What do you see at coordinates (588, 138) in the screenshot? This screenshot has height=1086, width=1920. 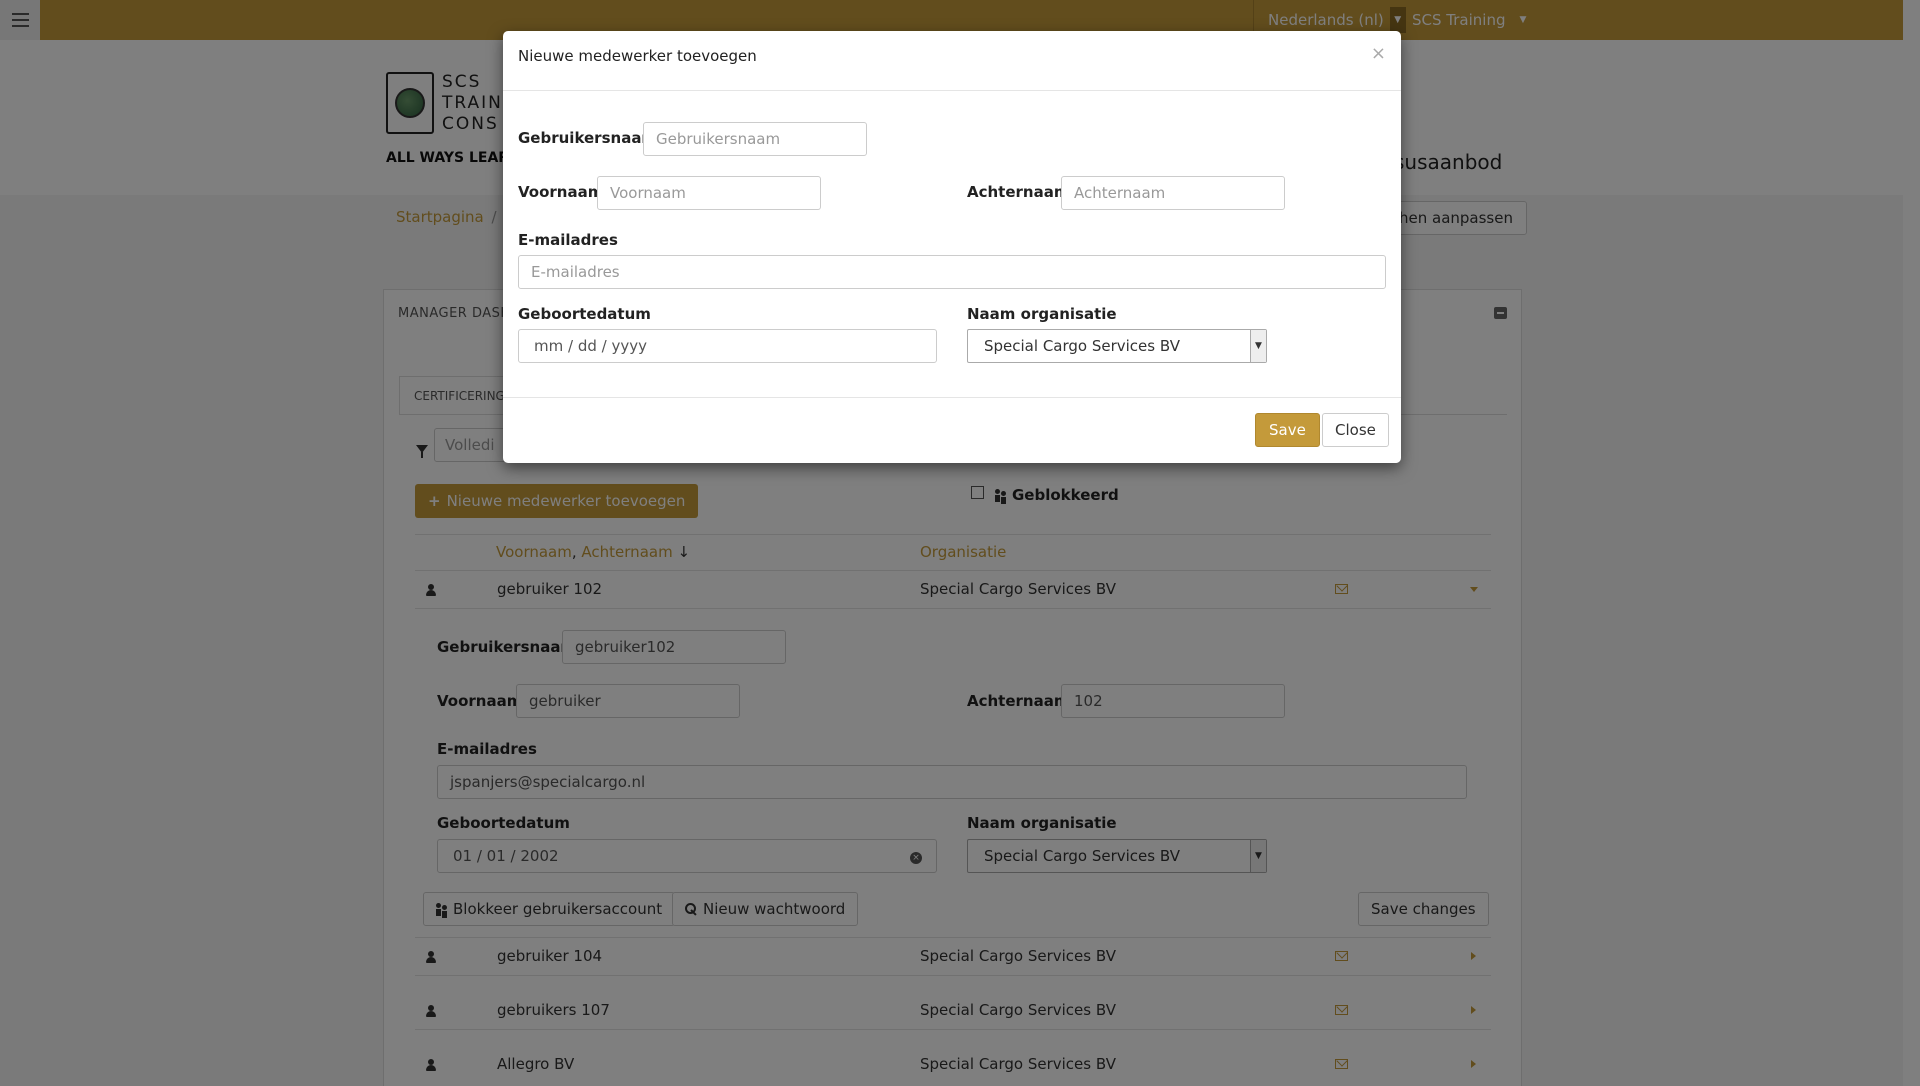 I see `username-label: Gebruikersnaam` at bounding box center [588, 138].